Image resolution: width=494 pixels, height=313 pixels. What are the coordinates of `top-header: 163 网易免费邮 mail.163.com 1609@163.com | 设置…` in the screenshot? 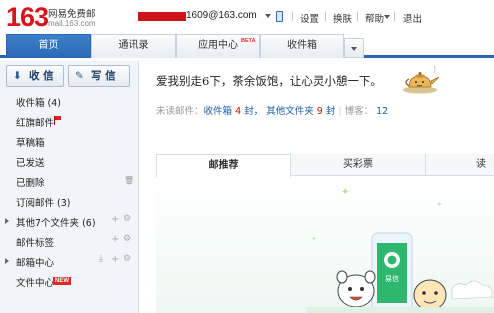 It's located at (247, 17).